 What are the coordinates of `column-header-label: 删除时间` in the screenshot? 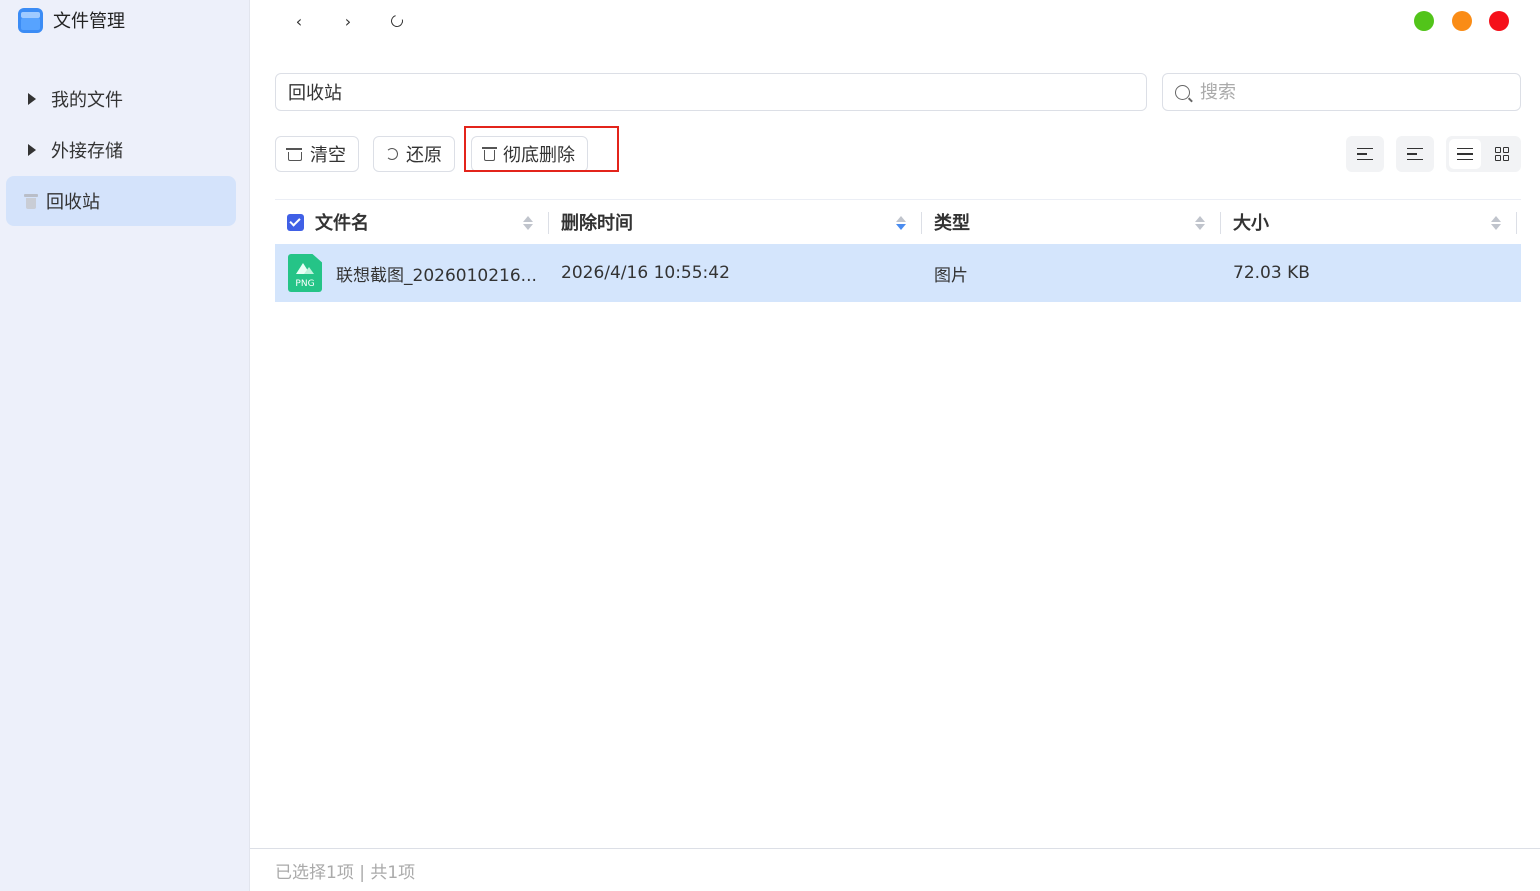 It's located at (597, 223).